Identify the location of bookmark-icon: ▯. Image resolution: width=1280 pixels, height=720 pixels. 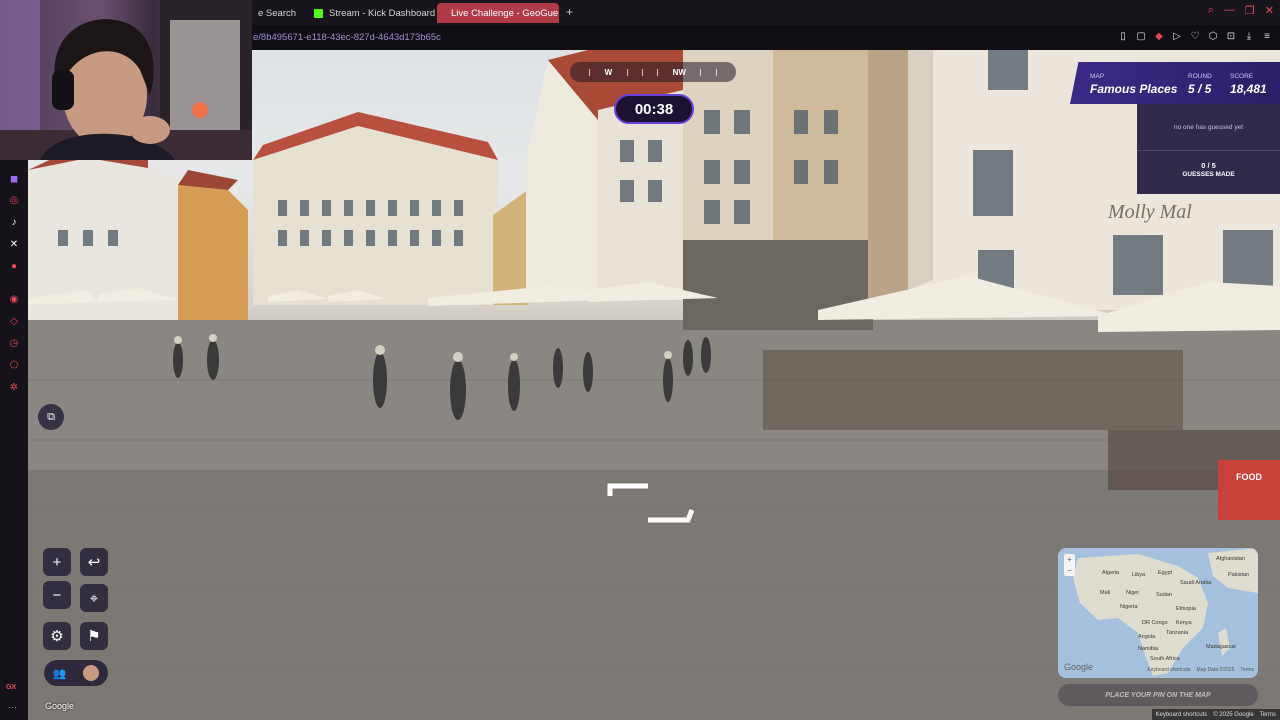
(1123, 36).